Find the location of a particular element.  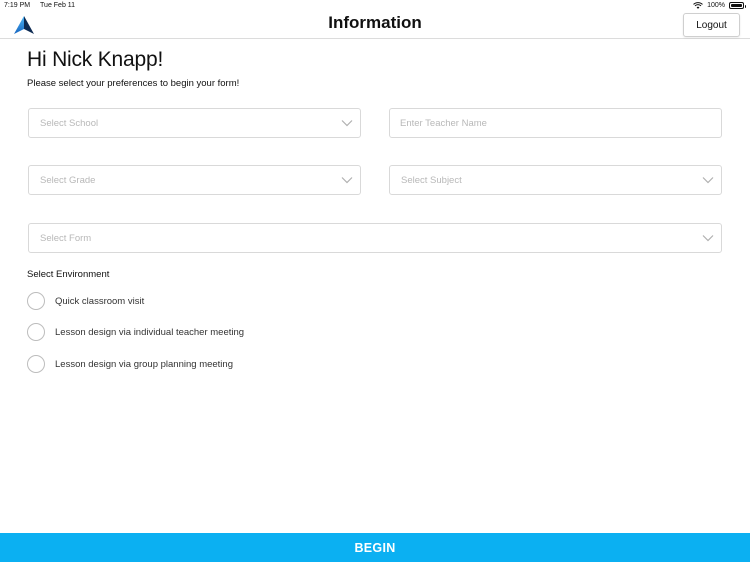

teacher-name-input is located at coordinates (555, 123).